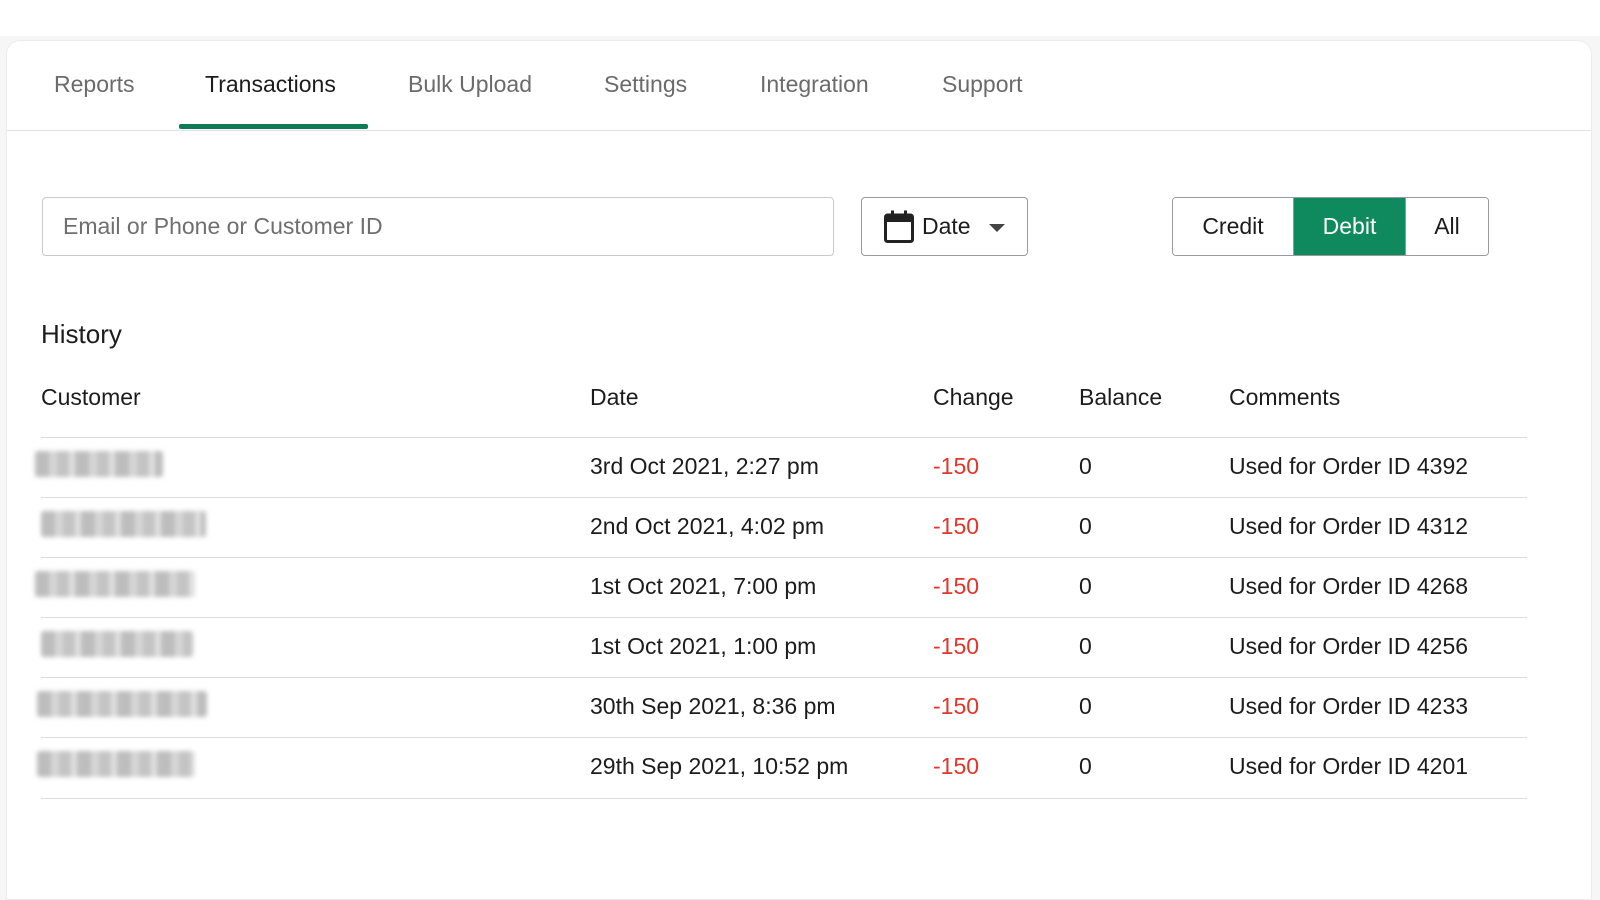 Image resolution: width=1600 pixels, height=900 pixels. I want to click on tab-integration: Integration, so click(814, 84).